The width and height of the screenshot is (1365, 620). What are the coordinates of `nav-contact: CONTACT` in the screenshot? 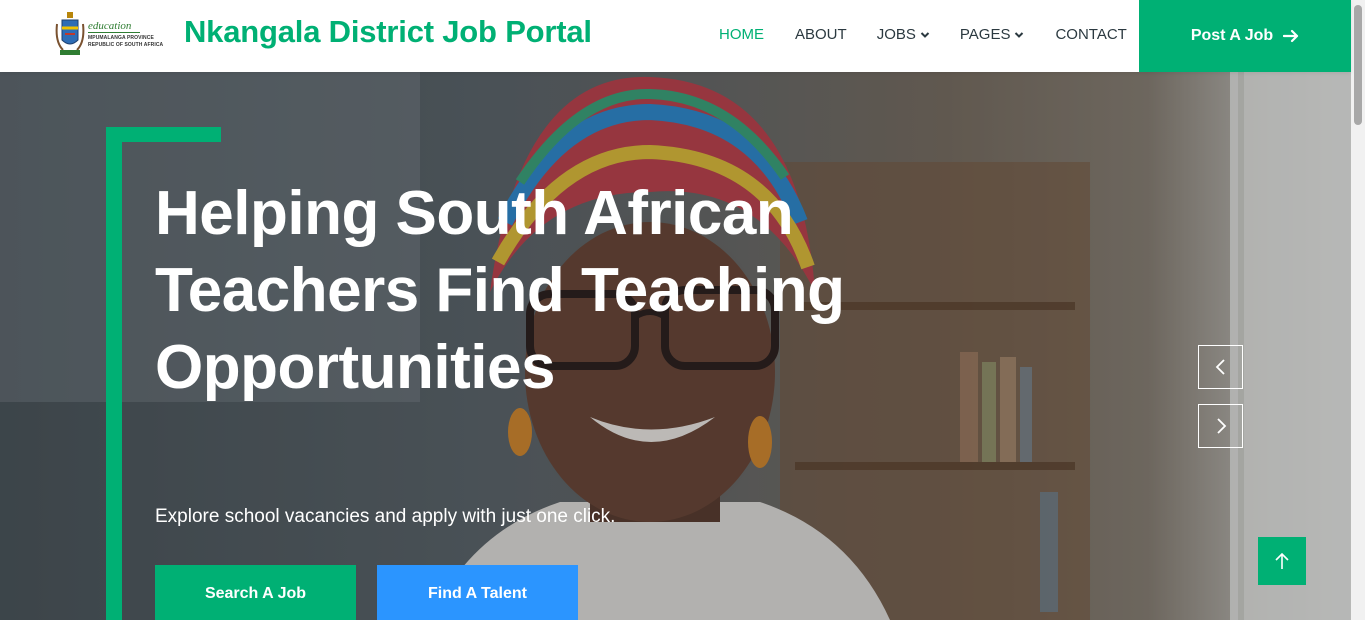 It's located at (1090, 34).